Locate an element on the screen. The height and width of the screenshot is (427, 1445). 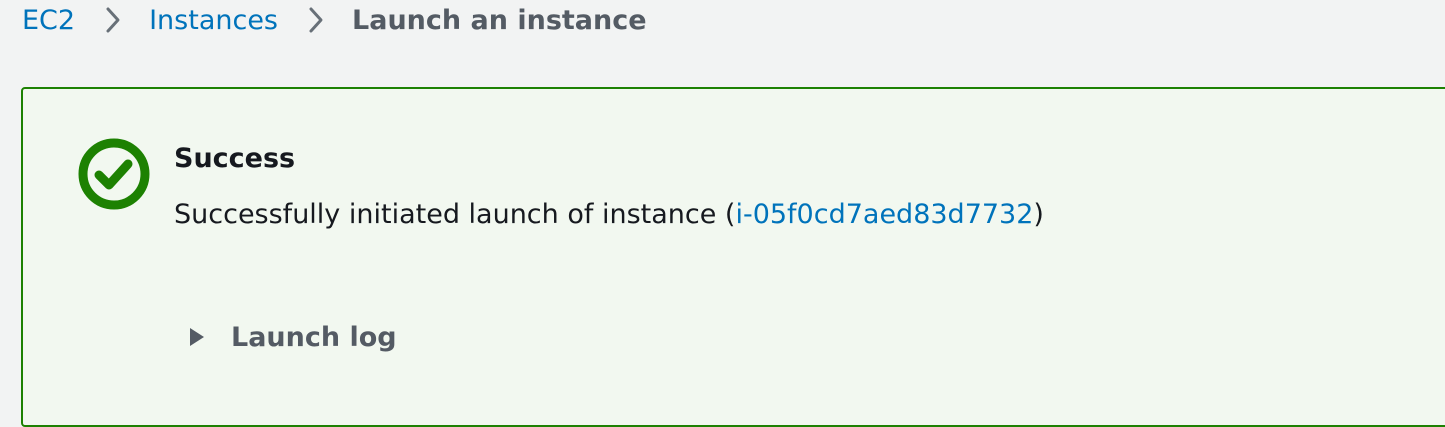
launch-log-expander: Launch log is located at coordinates (293, 337).